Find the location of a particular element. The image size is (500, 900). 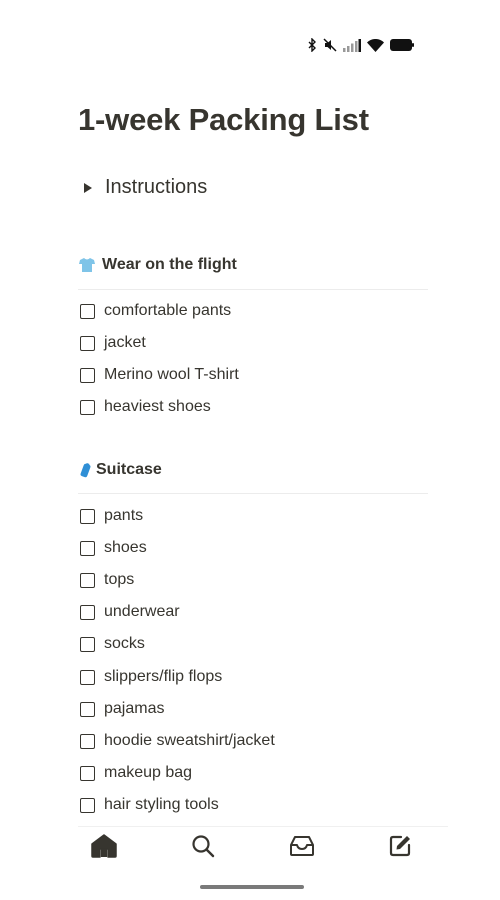

wifi-icon is located at coordinates (375, 45).